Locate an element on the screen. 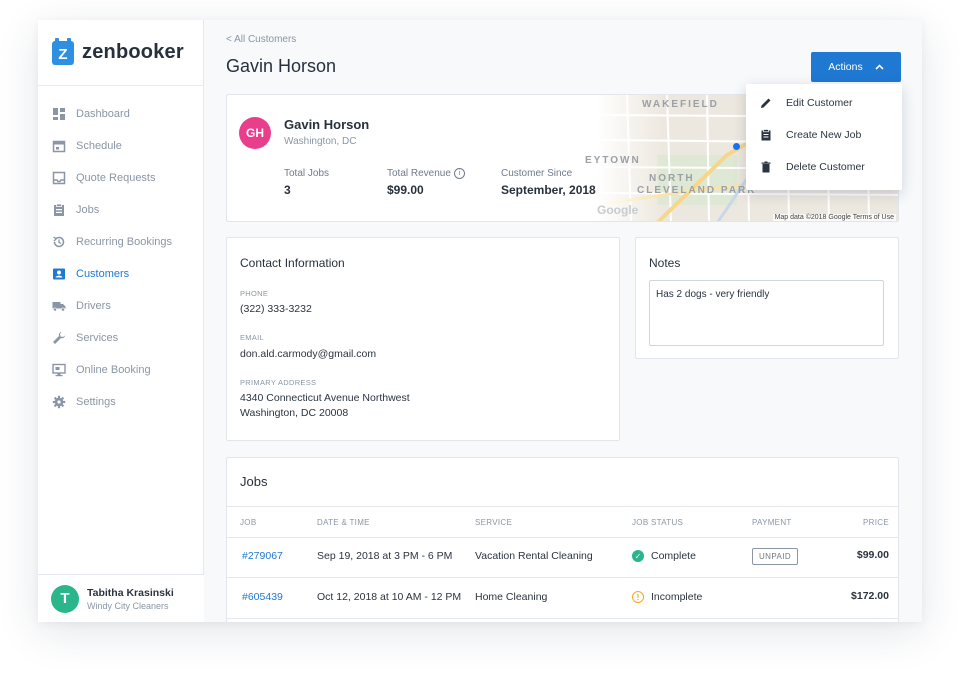  phone-value: (322) 333-3232 is located at coordinates (276, 309).